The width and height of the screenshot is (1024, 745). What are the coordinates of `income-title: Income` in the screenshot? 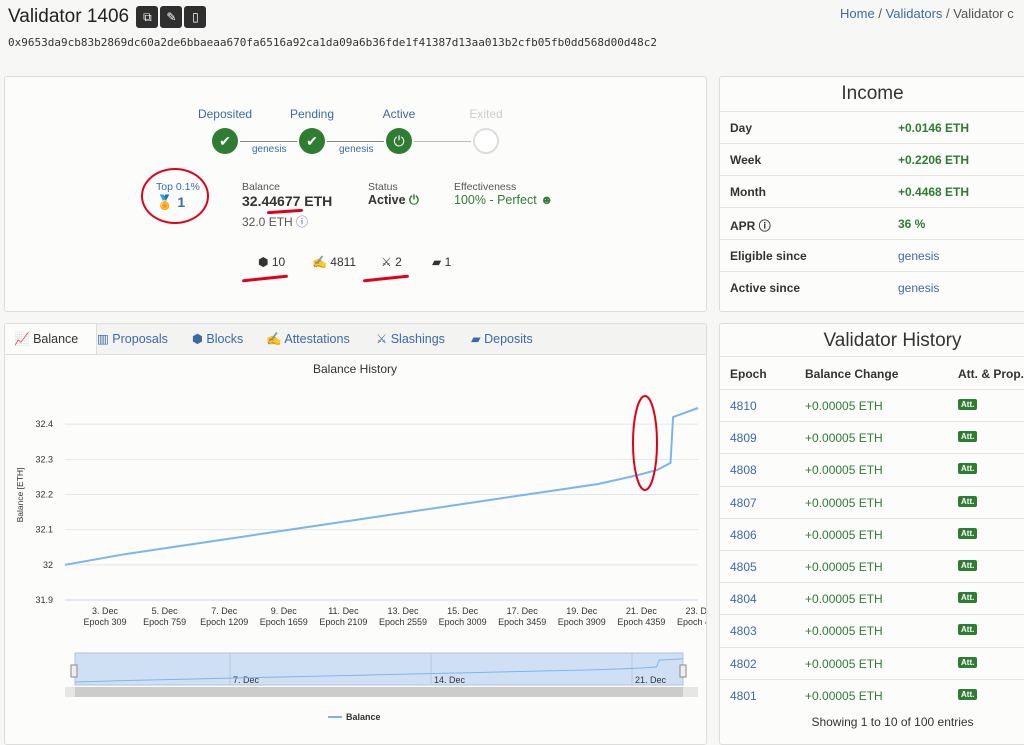 It's located at (872, 93).